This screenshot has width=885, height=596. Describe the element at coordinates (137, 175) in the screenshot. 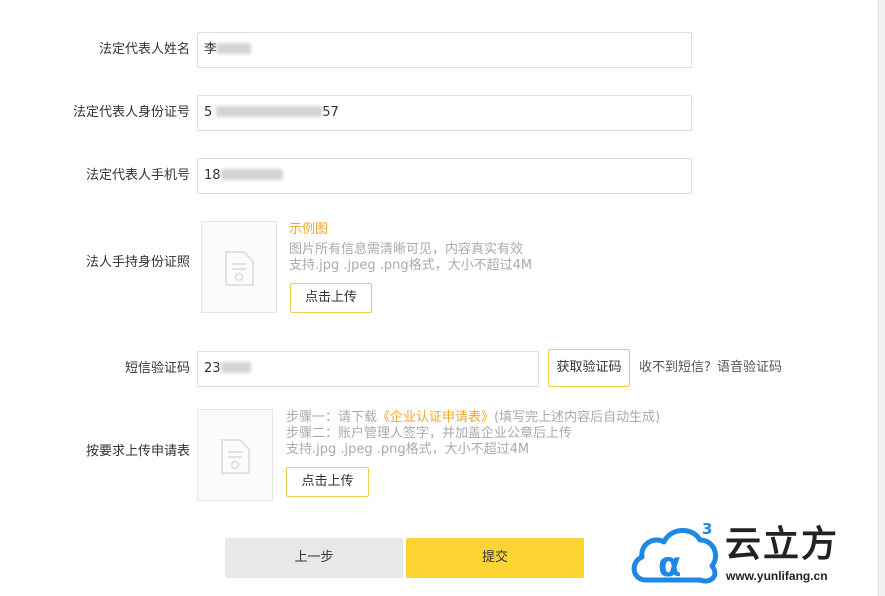

I see `legal-phone-label: 法定代表人手机号` at that location.